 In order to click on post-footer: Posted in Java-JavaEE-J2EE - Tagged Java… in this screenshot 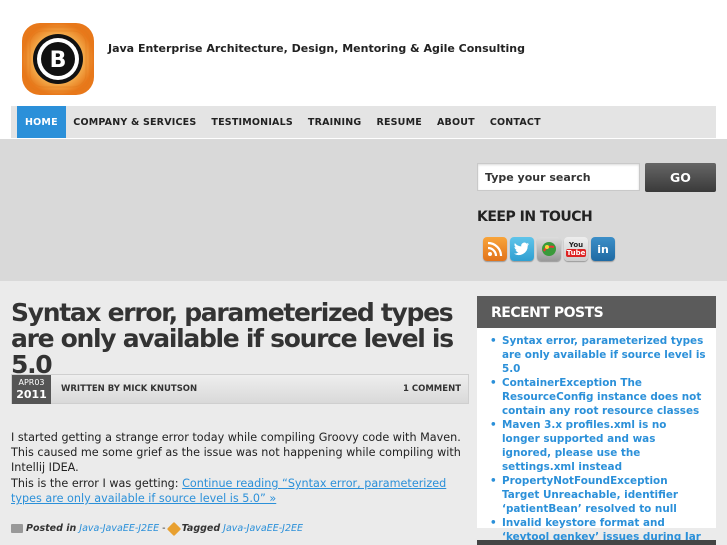, I will do `click(157, 528)`.